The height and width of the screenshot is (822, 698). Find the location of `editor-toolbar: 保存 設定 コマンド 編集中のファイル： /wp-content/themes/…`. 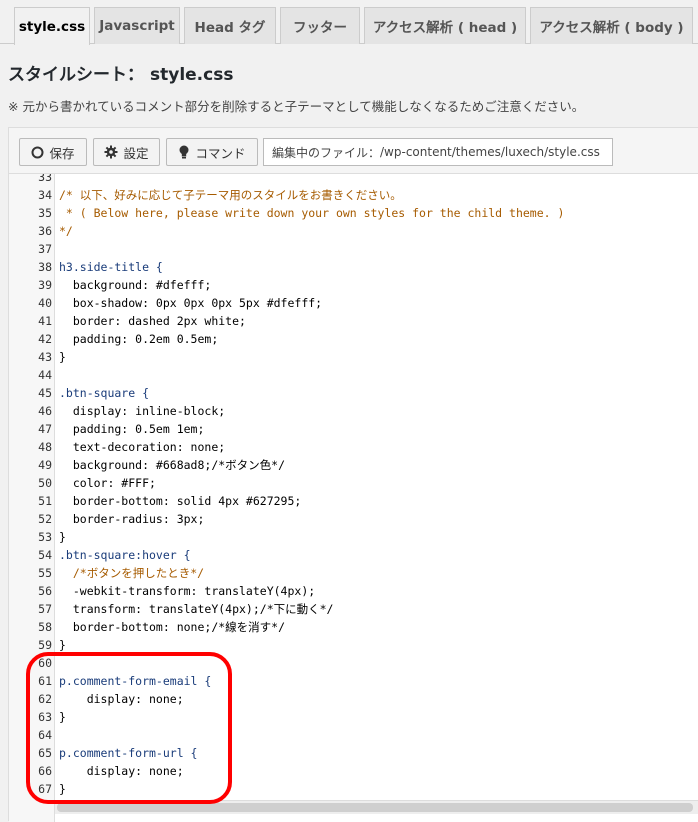

editor-toolbar: 保存 設定 コマンド 編集中のファイル： /wp-content/themes/… is located at coordinates (353, 151).